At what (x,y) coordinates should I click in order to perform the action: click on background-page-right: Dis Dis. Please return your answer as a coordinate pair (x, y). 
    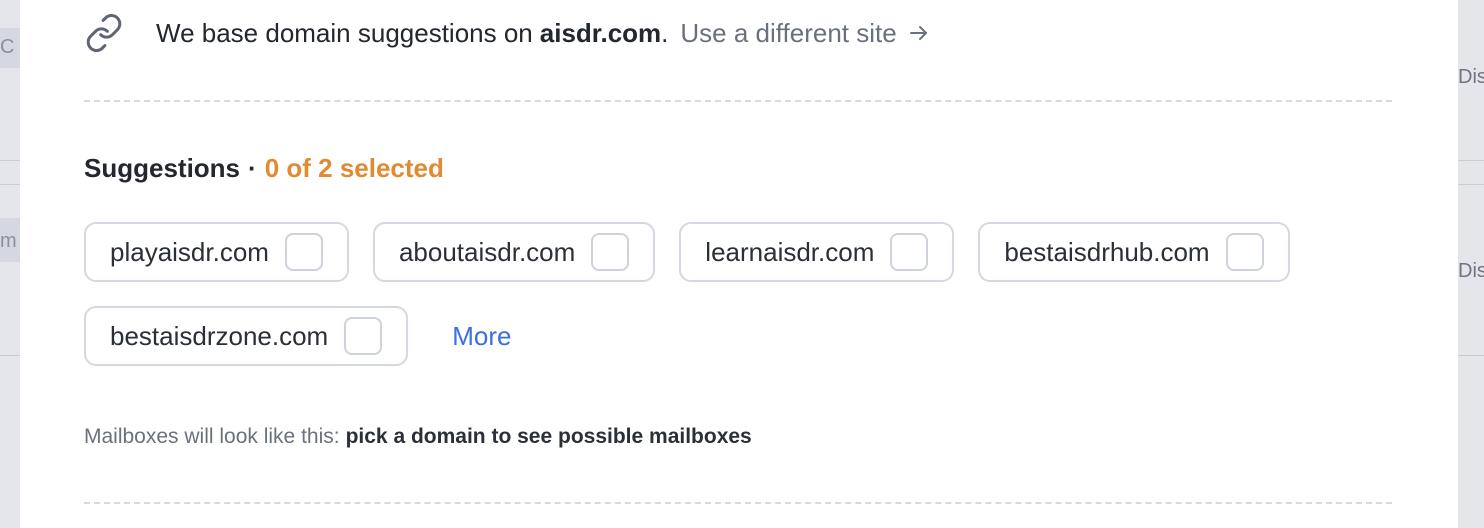
    Looking at the image, I should click on (1471, 264).